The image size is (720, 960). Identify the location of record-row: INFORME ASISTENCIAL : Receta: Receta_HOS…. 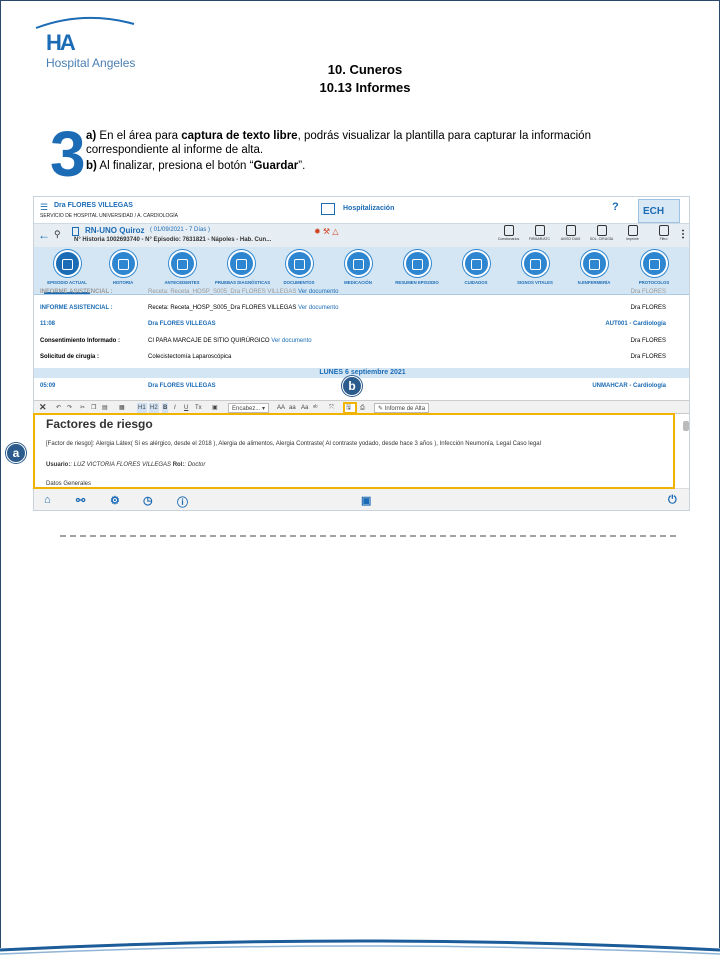
(360, 295).